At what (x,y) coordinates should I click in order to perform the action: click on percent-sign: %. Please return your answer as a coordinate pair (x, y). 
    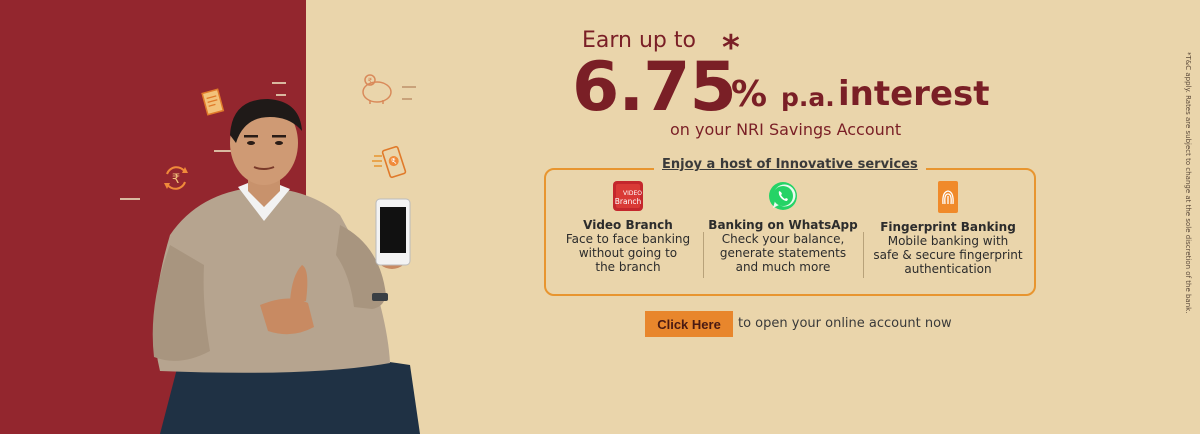
    Looking at the image, I should click on (749, 94).